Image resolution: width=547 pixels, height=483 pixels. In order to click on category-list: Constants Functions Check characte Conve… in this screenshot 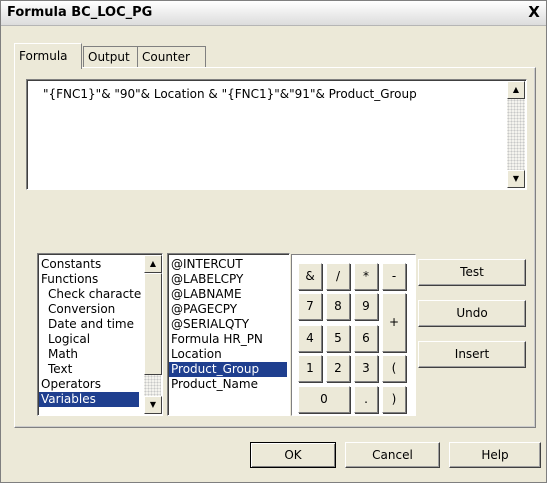, I will do `click(100, 334)`.